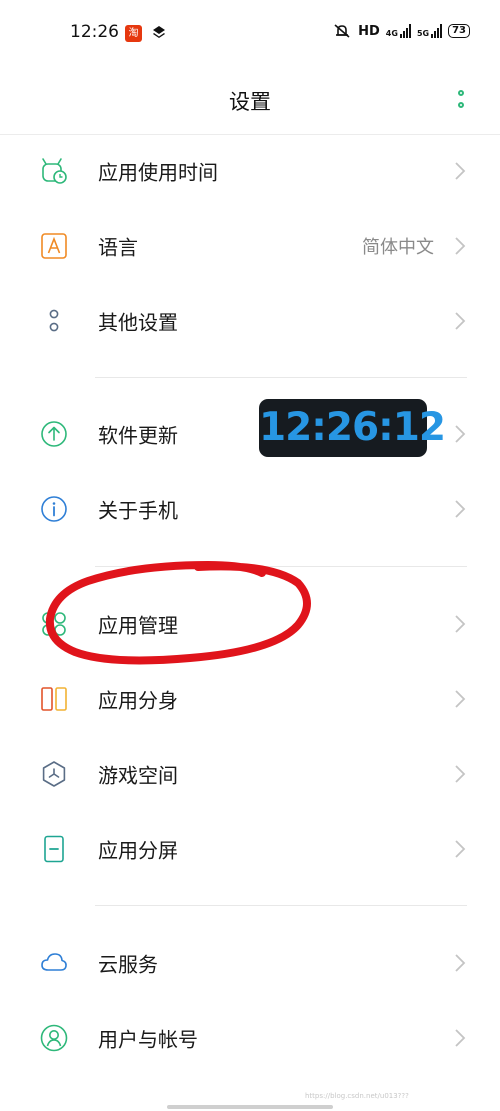  What do you see at coordinates (133, 33) in the screenshot?
I see `taobao-notification-icon: 淘` at bounding box center [133, 33].